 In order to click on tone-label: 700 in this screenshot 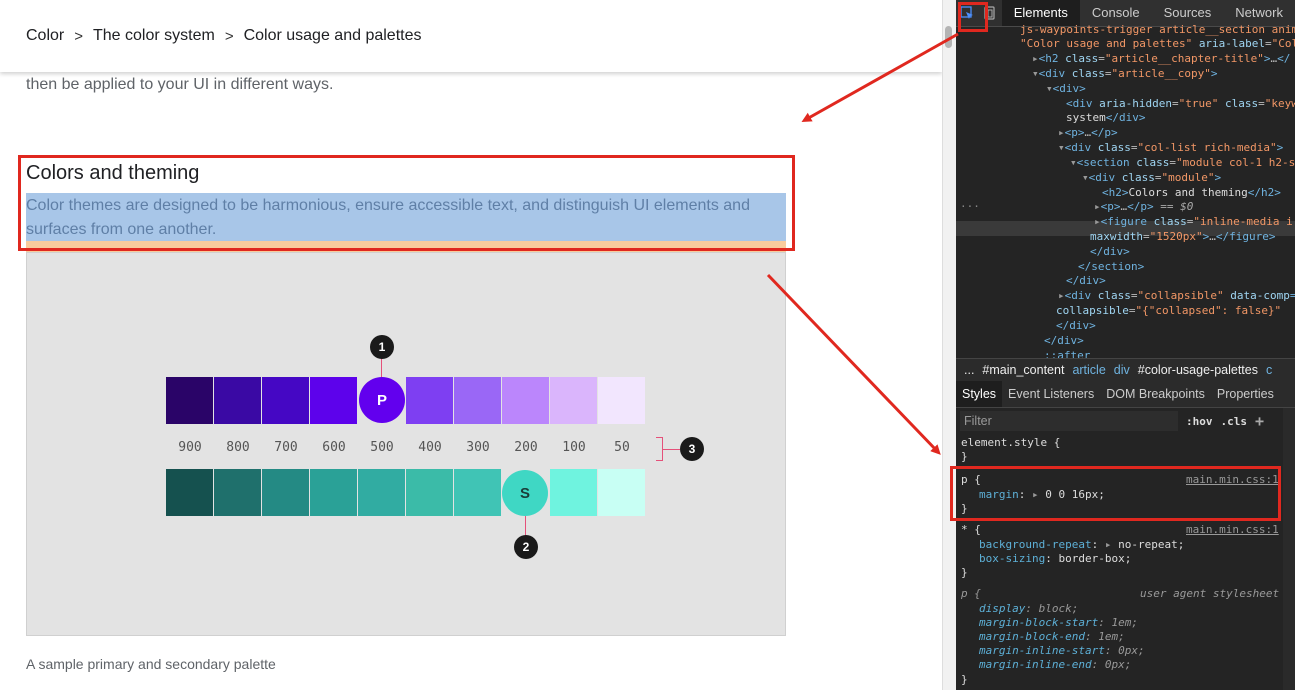, I will do `click(286, 447)`.